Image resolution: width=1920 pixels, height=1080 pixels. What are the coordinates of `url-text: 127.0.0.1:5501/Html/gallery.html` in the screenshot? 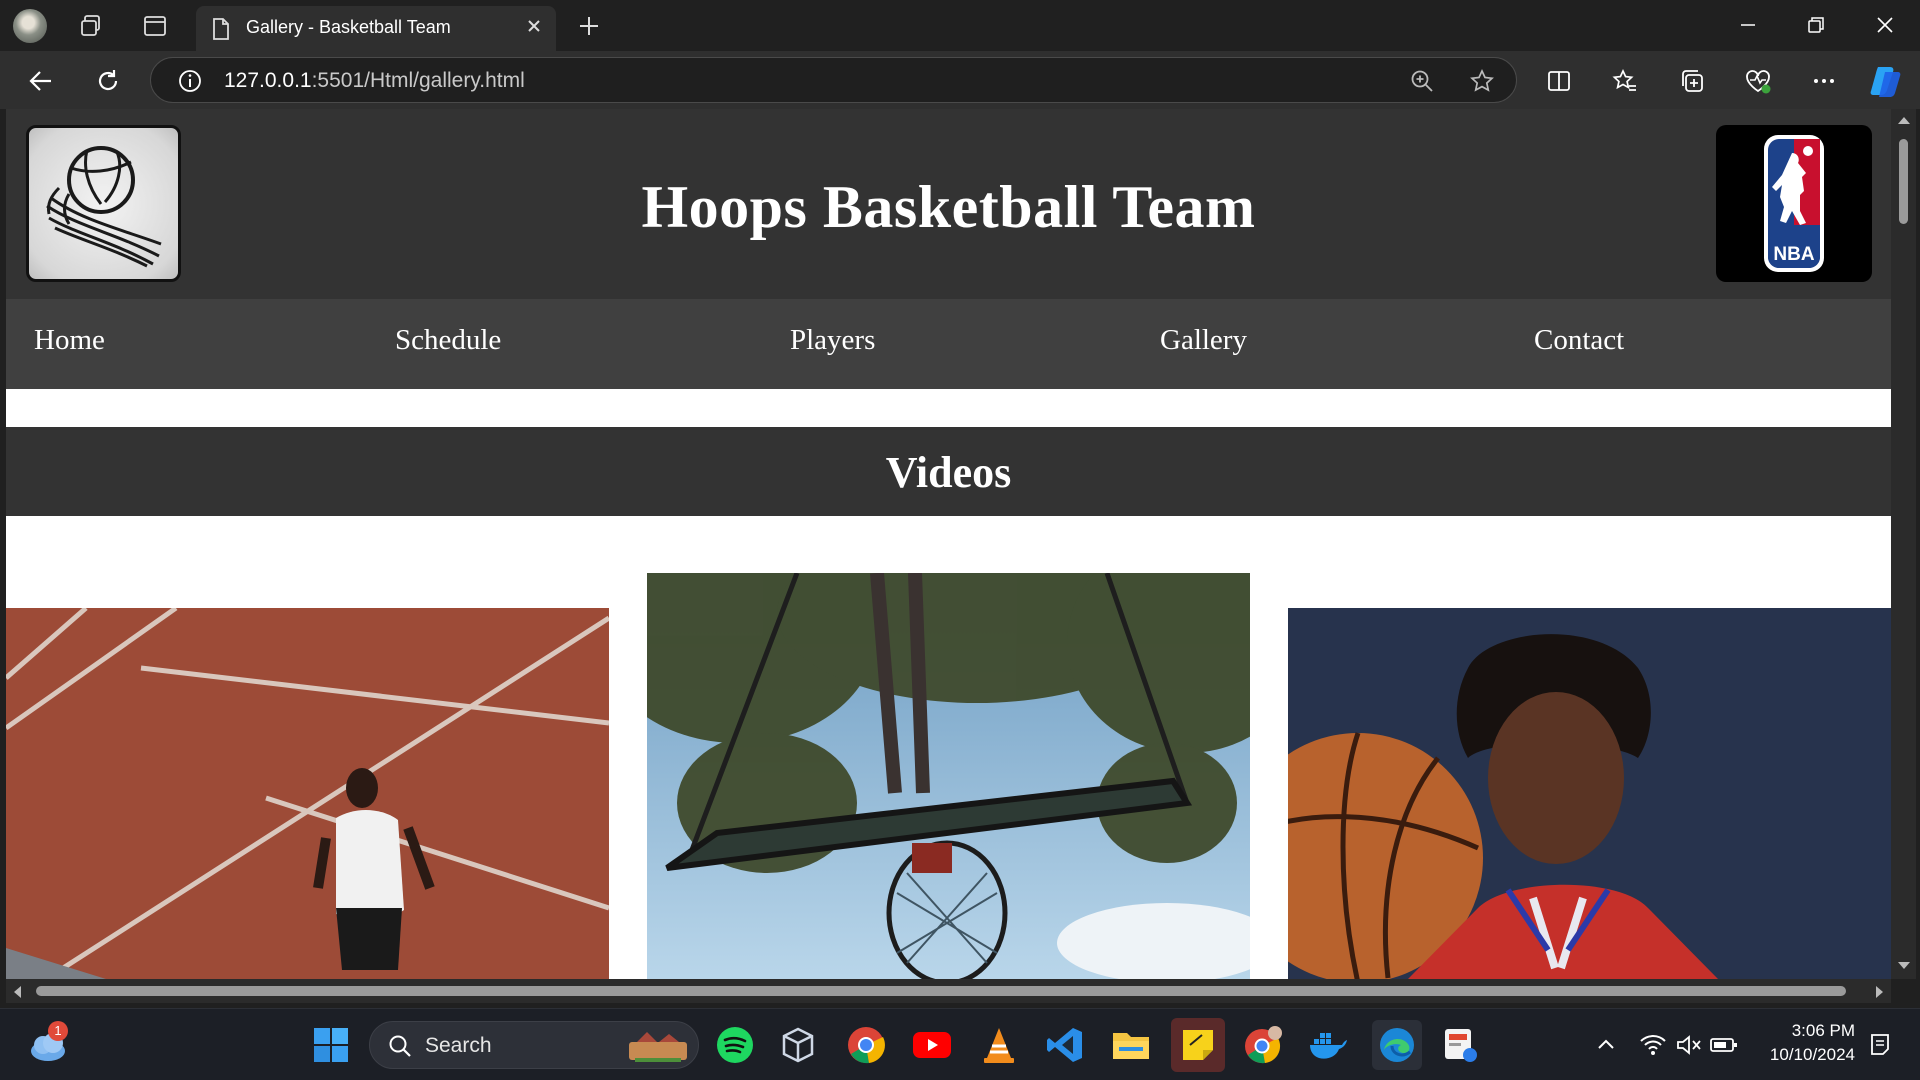 It's located at (374, 81).